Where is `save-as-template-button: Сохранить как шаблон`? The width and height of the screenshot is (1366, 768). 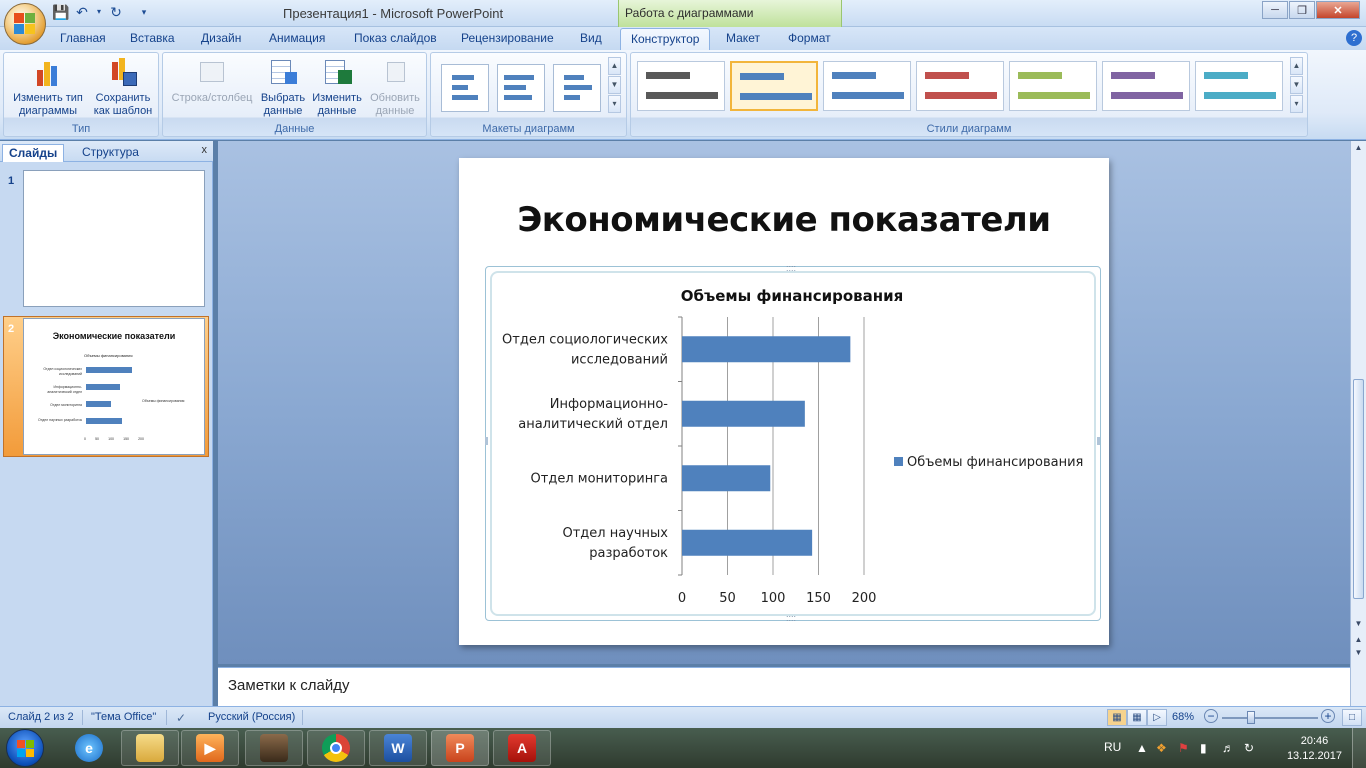 save-as-template-button: Сохранить как шаблон is located at coordinates (123, 87).